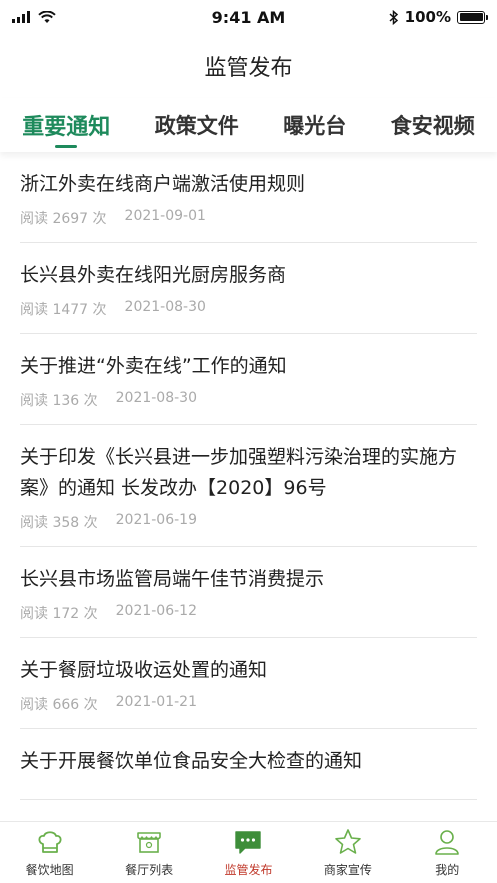 Image resolution: width=497 pixels, height=883 pixels. Describe the element at coordinates (248, 613) in the screenshot. I see `item-meta: 阅读 172 次 2021-06-12` at that location.